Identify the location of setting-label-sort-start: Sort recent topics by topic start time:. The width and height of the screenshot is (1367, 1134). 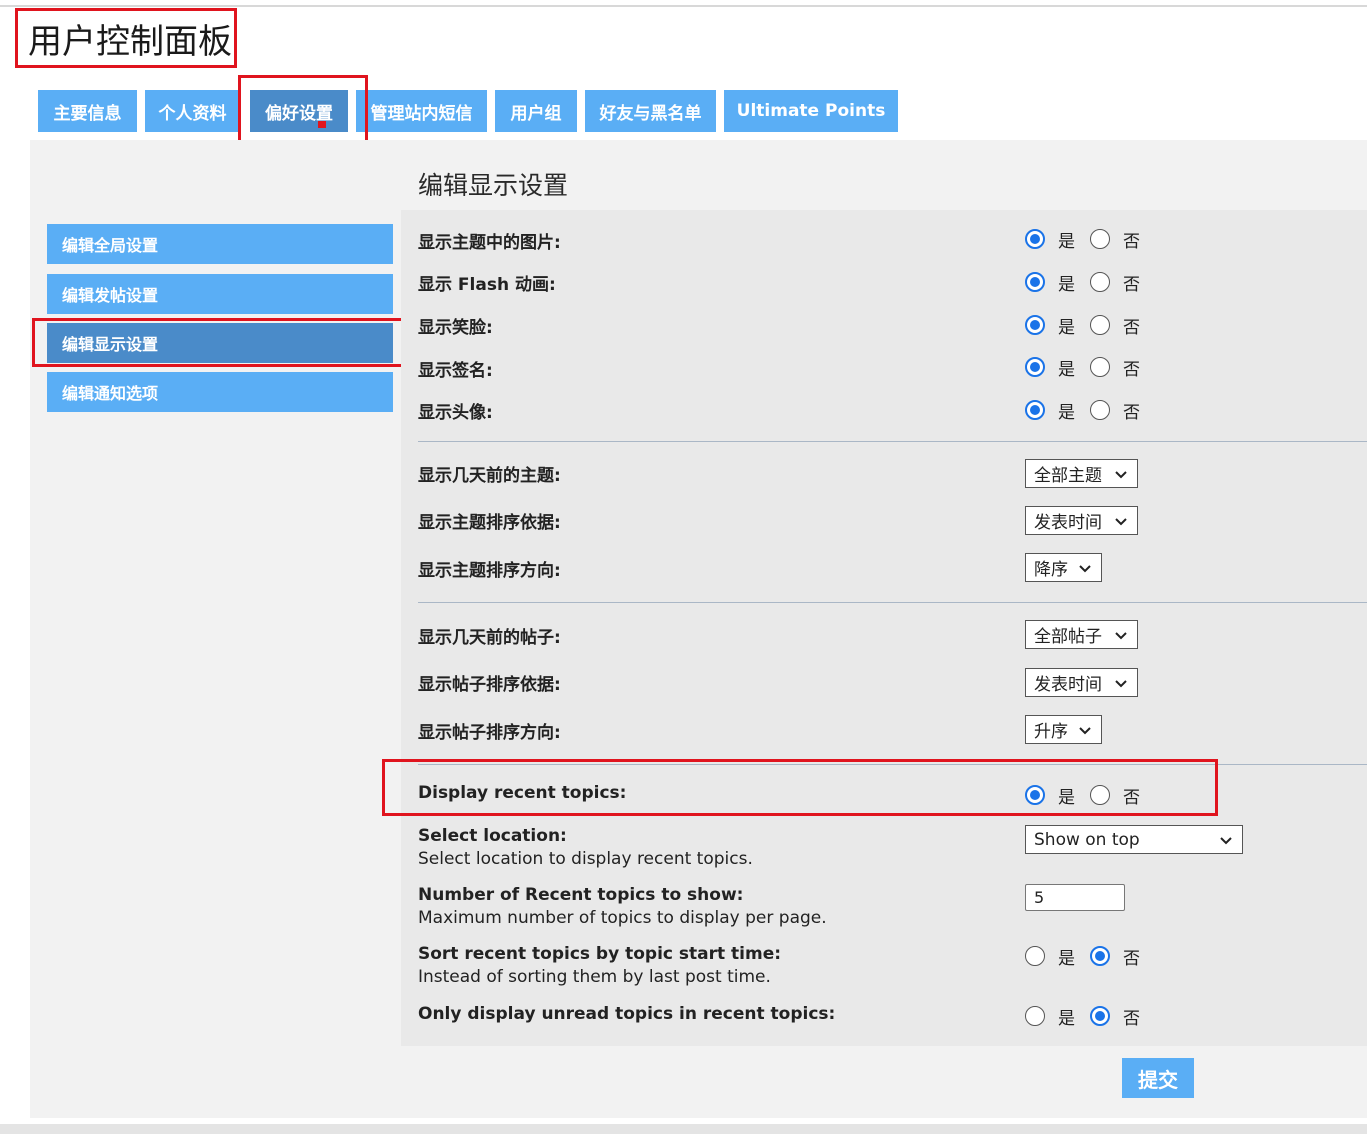
(600, 954).